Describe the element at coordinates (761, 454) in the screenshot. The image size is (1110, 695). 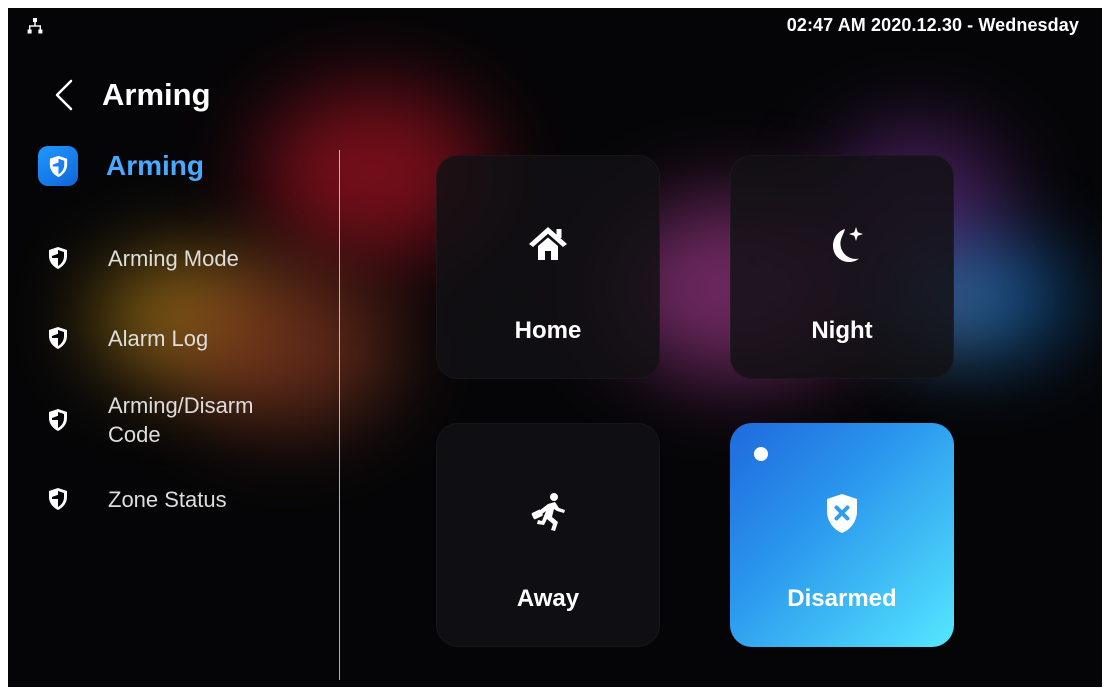
I see `active-indicator-dot` at that location.